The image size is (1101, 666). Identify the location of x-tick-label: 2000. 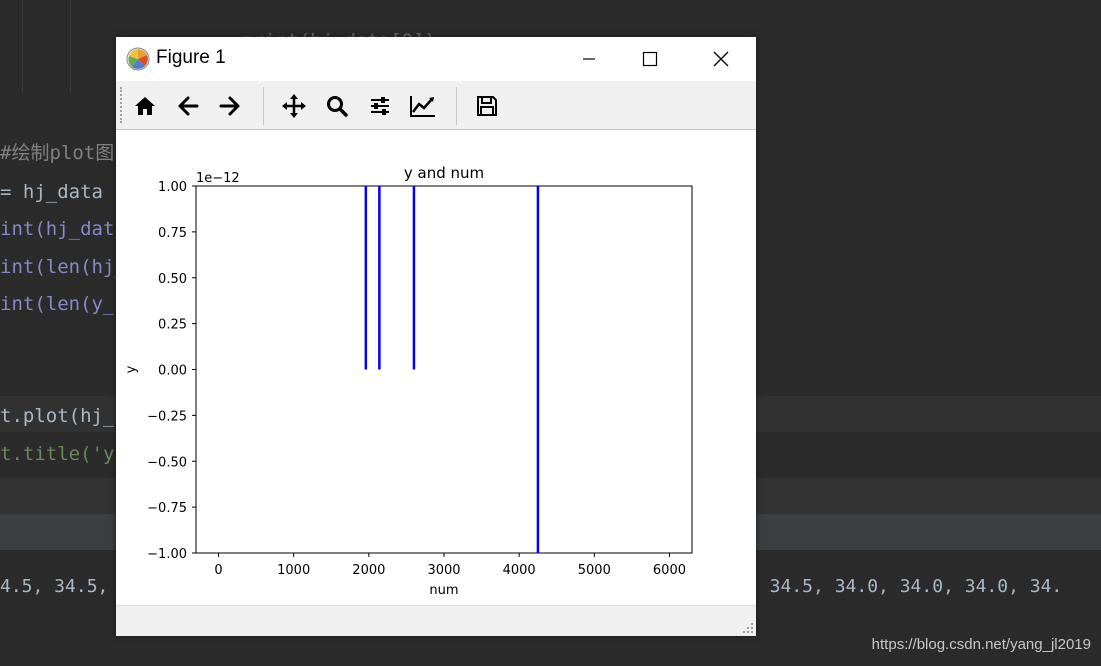
(368, 570).